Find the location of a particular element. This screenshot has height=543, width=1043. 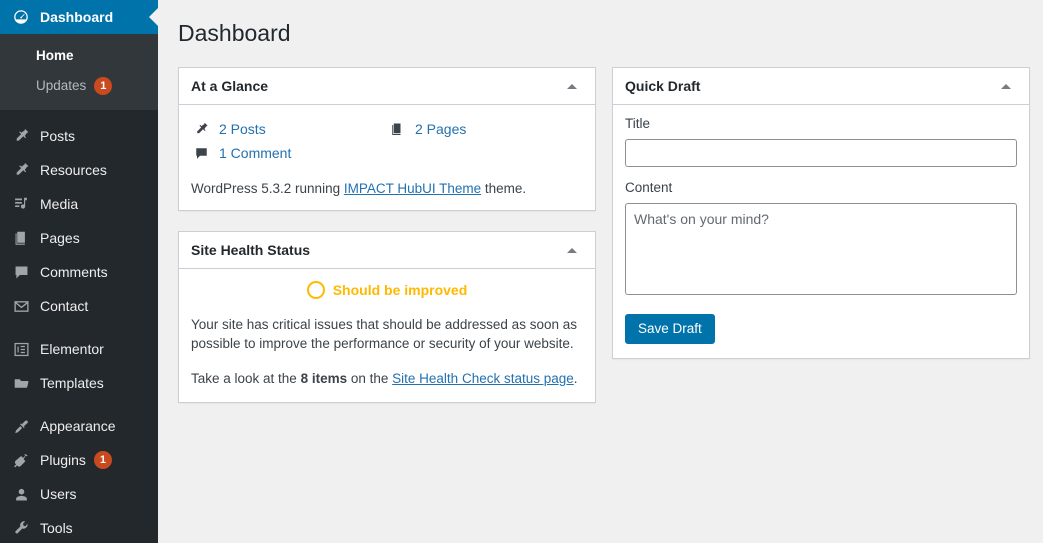

cta-middle: on the is located at coordinates (370, 378).